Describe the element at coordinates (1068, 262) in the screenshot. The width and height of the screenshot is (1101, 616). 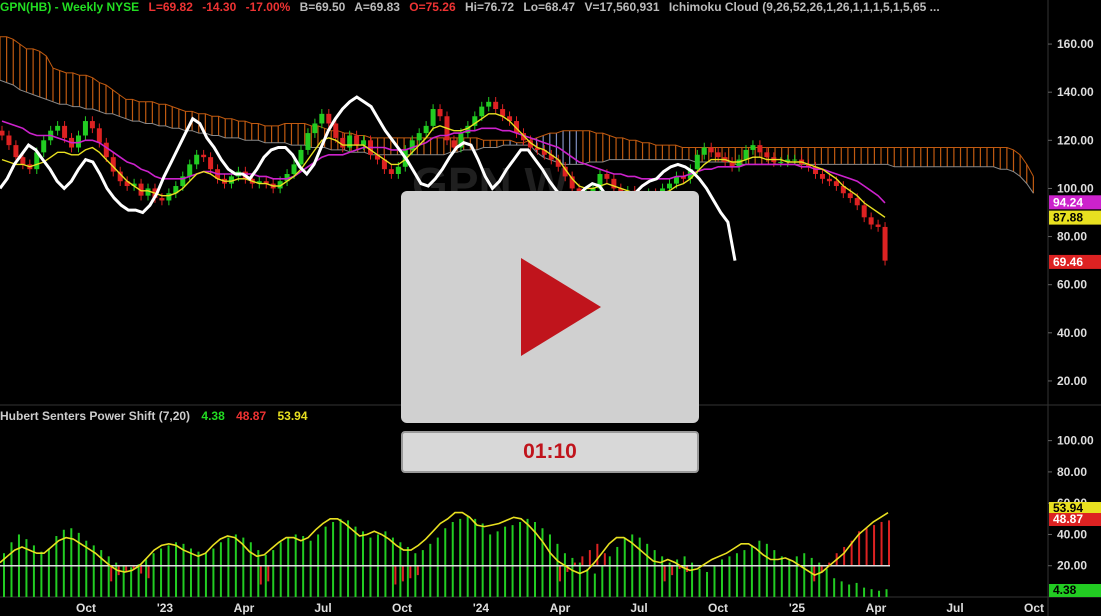
I see `price-label-text: 69.46` at that location.